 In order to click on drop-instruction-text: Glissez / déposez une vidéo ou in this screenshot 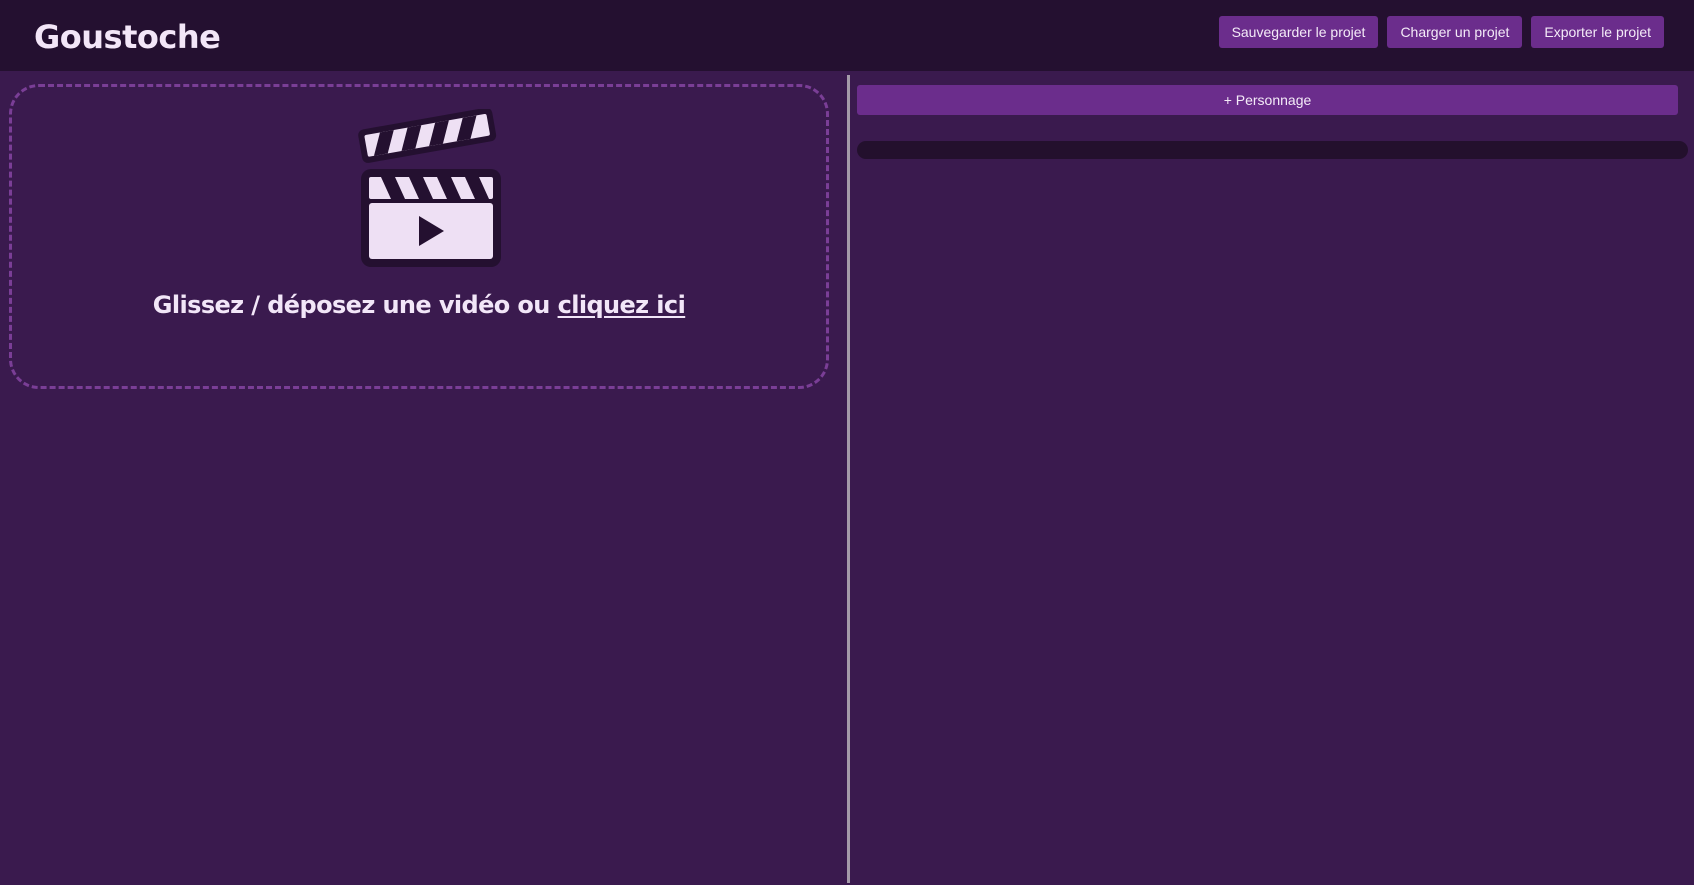, I will do `click(351, 305)`.